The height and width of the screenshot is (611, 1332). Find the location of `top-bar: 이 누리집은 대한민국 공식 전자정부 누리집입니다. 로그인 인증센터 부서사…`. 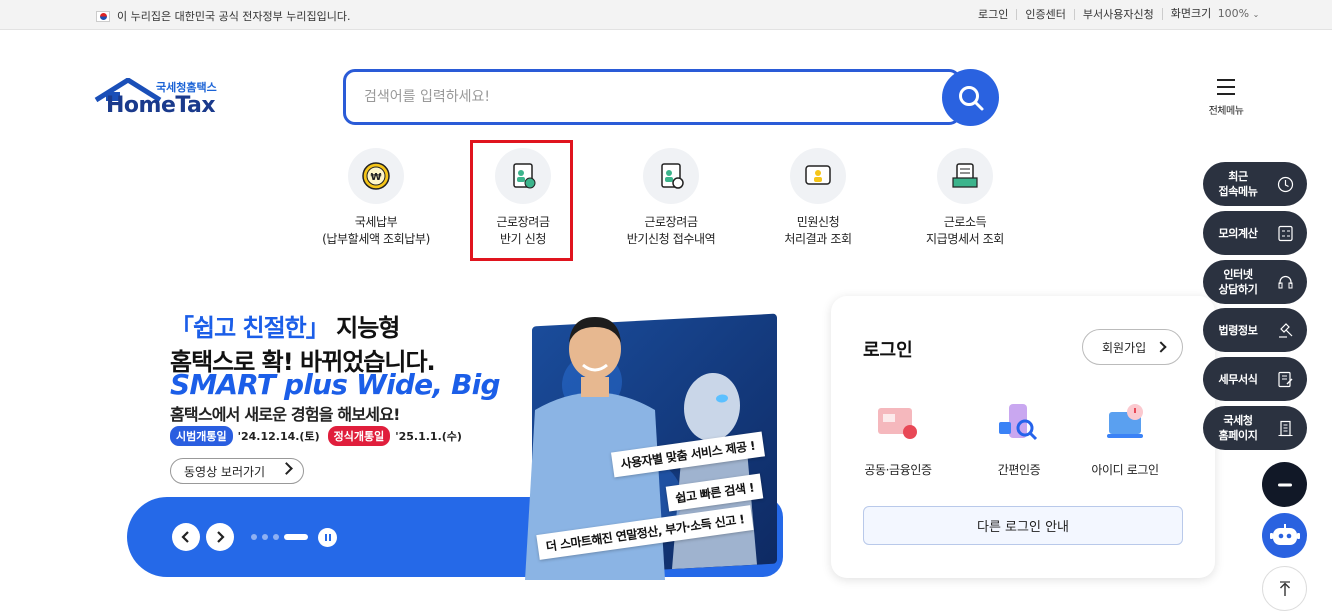

top-bar: 이 누리집은 대한민국 공식 전자정부 누리집입니다. 로그인 인증센터 부서사… is located at coordinates (666, 15).